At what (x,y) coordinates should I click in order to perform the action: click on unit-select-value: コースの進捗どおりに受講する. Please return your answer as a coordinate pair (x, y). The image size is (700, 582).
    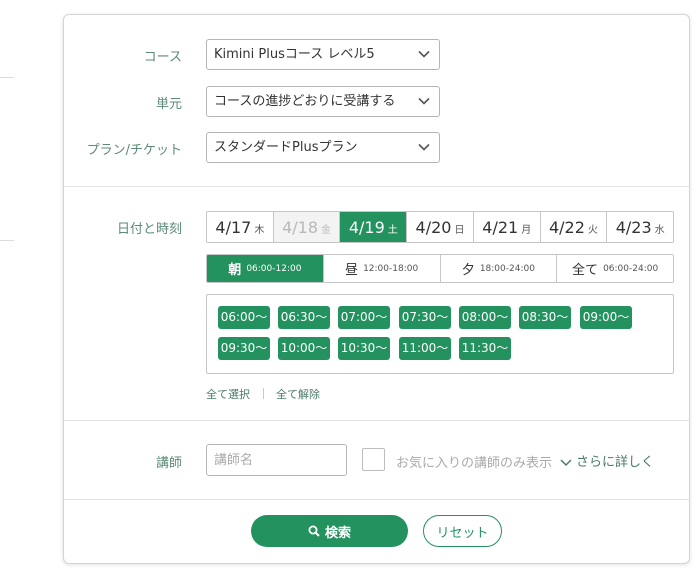
    Looking at the image, I should click on (305, 101).